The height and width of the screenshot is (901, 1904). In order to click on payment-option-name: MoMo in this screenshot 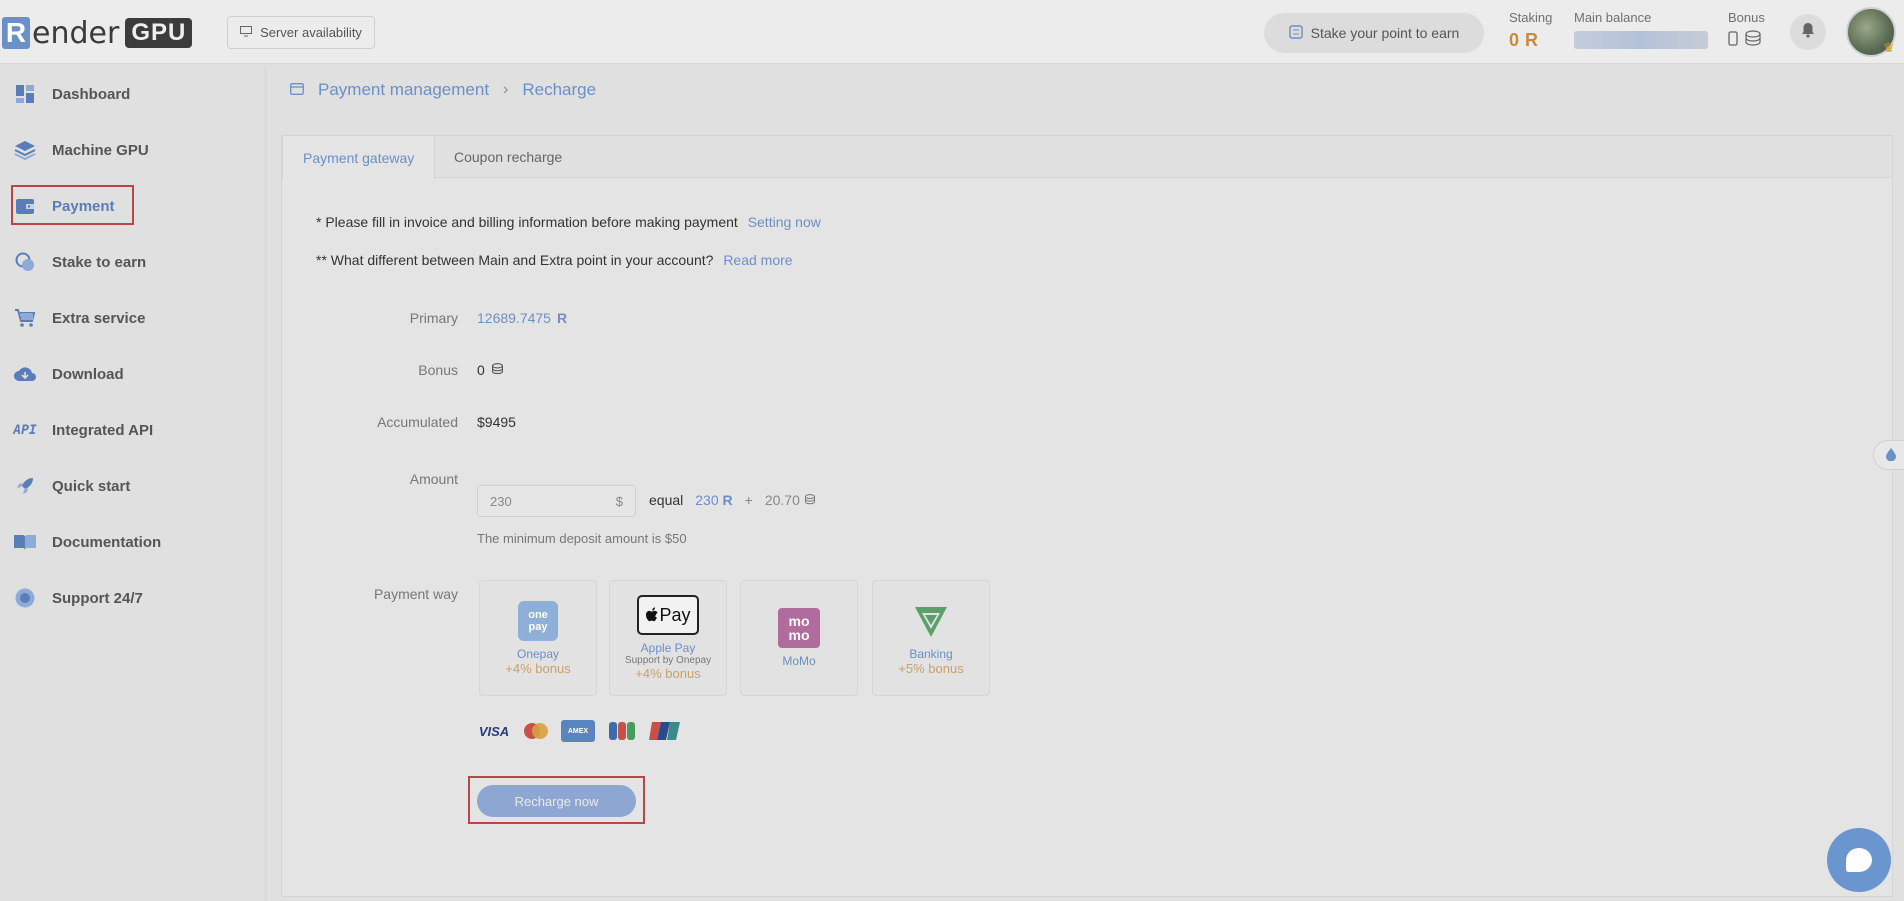, I will do `click(799, 661)`.